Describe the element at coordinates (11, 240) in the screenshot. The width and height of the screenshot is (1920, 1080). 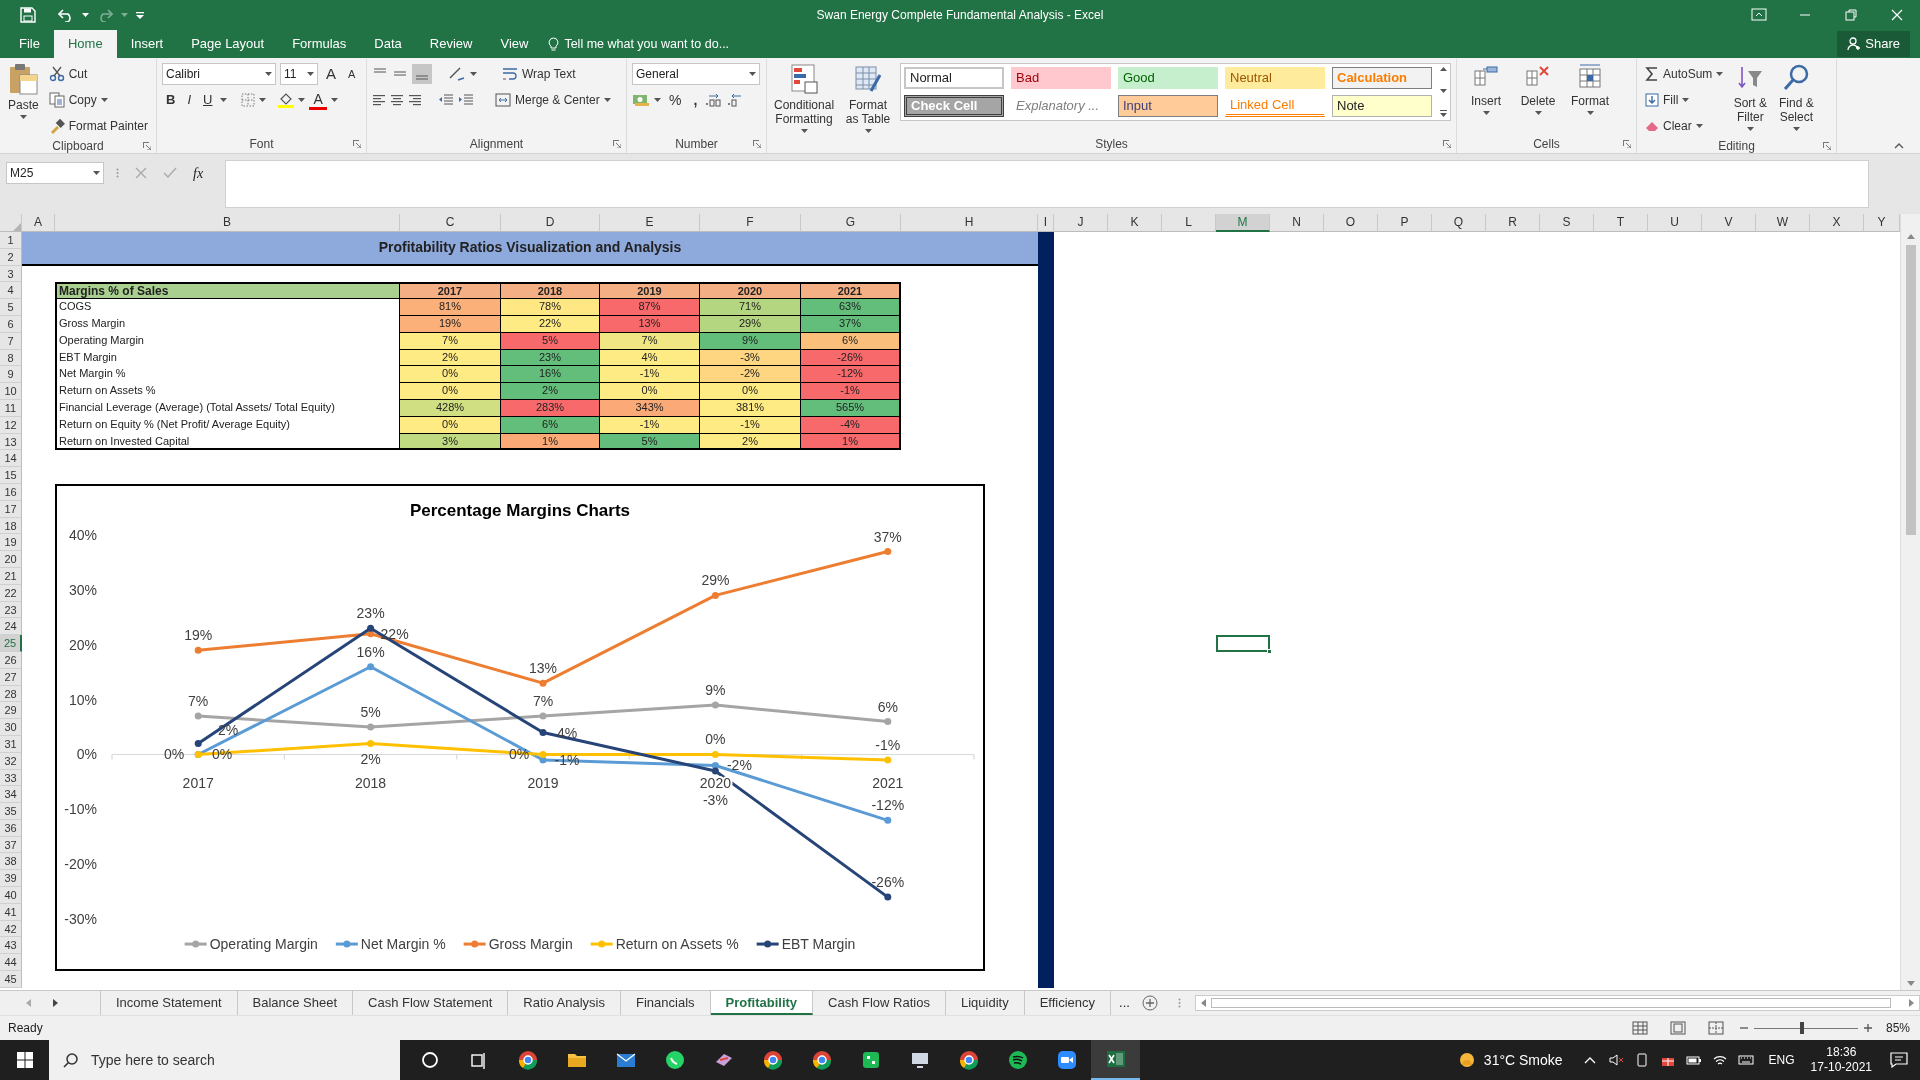
I see `row-header: 1` at that location.